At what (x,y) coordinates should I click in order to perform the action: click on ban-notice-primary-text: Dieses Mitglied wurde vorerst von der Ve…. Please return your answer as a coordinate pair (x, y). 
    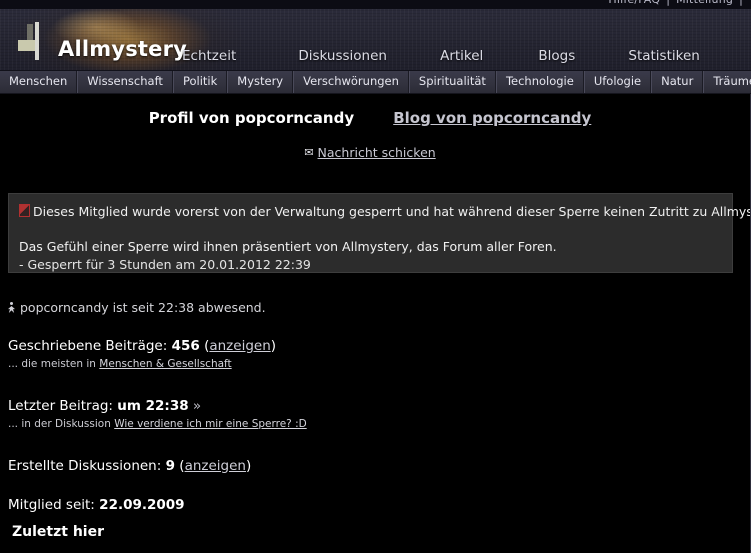
    Looking at the image, I should click on (392, 211).